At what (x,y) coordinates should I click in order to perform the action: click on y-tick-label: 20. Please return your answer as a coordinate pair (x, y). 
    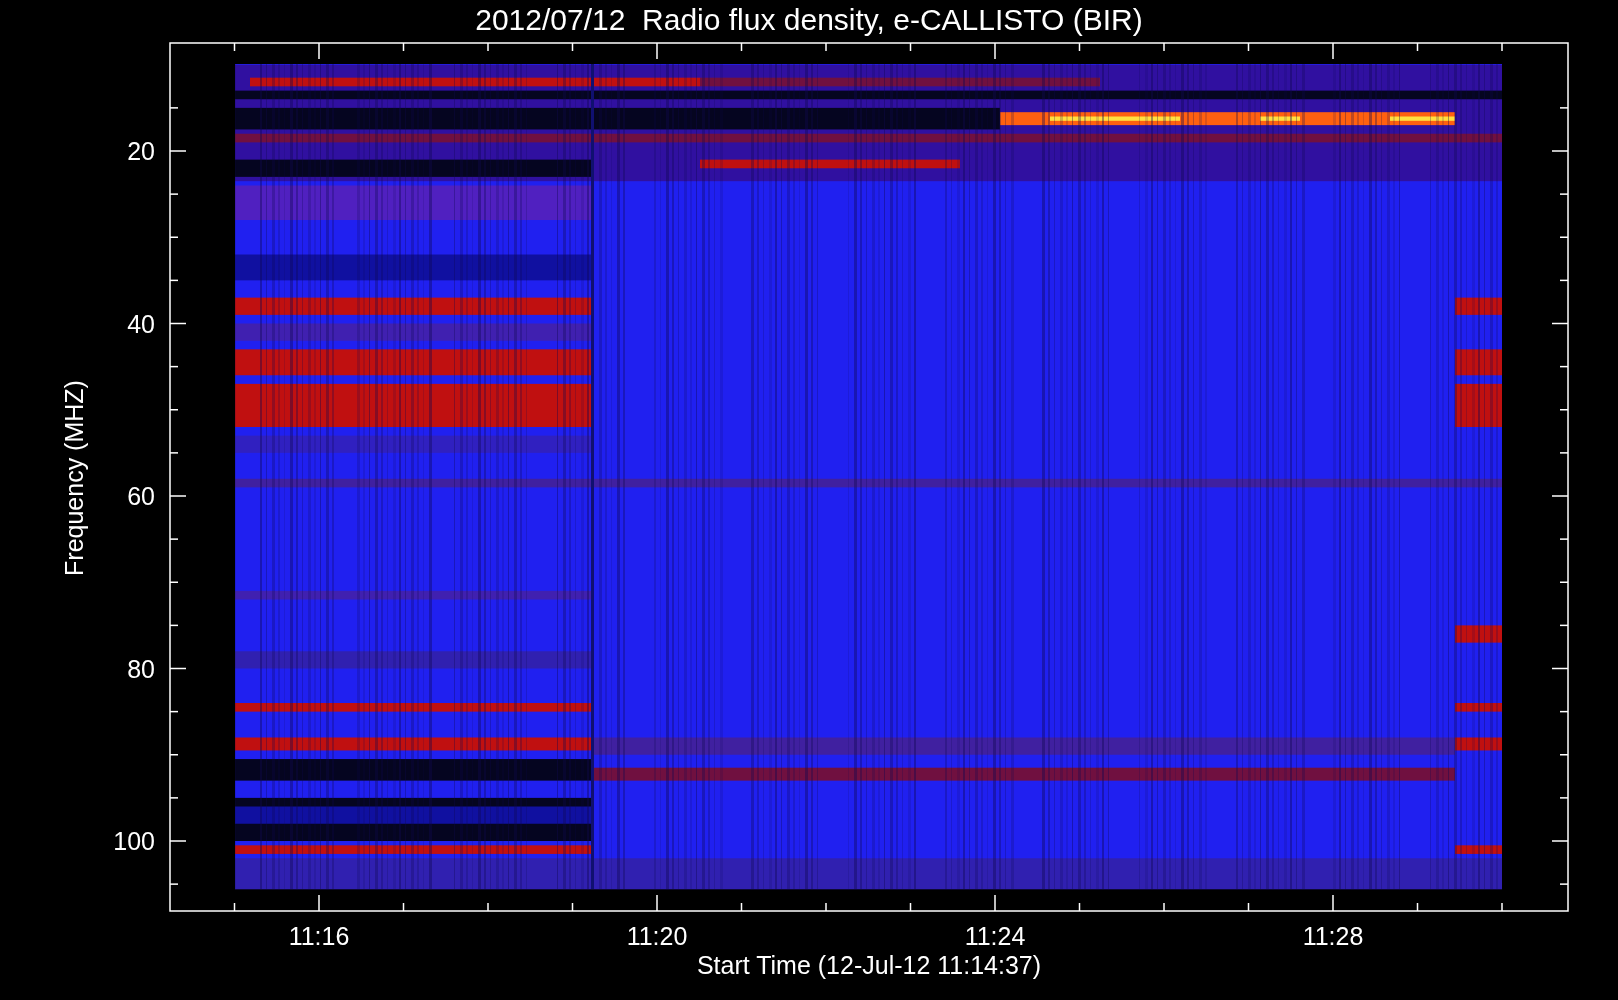
    Looking at the image, I should click on (141, 151).